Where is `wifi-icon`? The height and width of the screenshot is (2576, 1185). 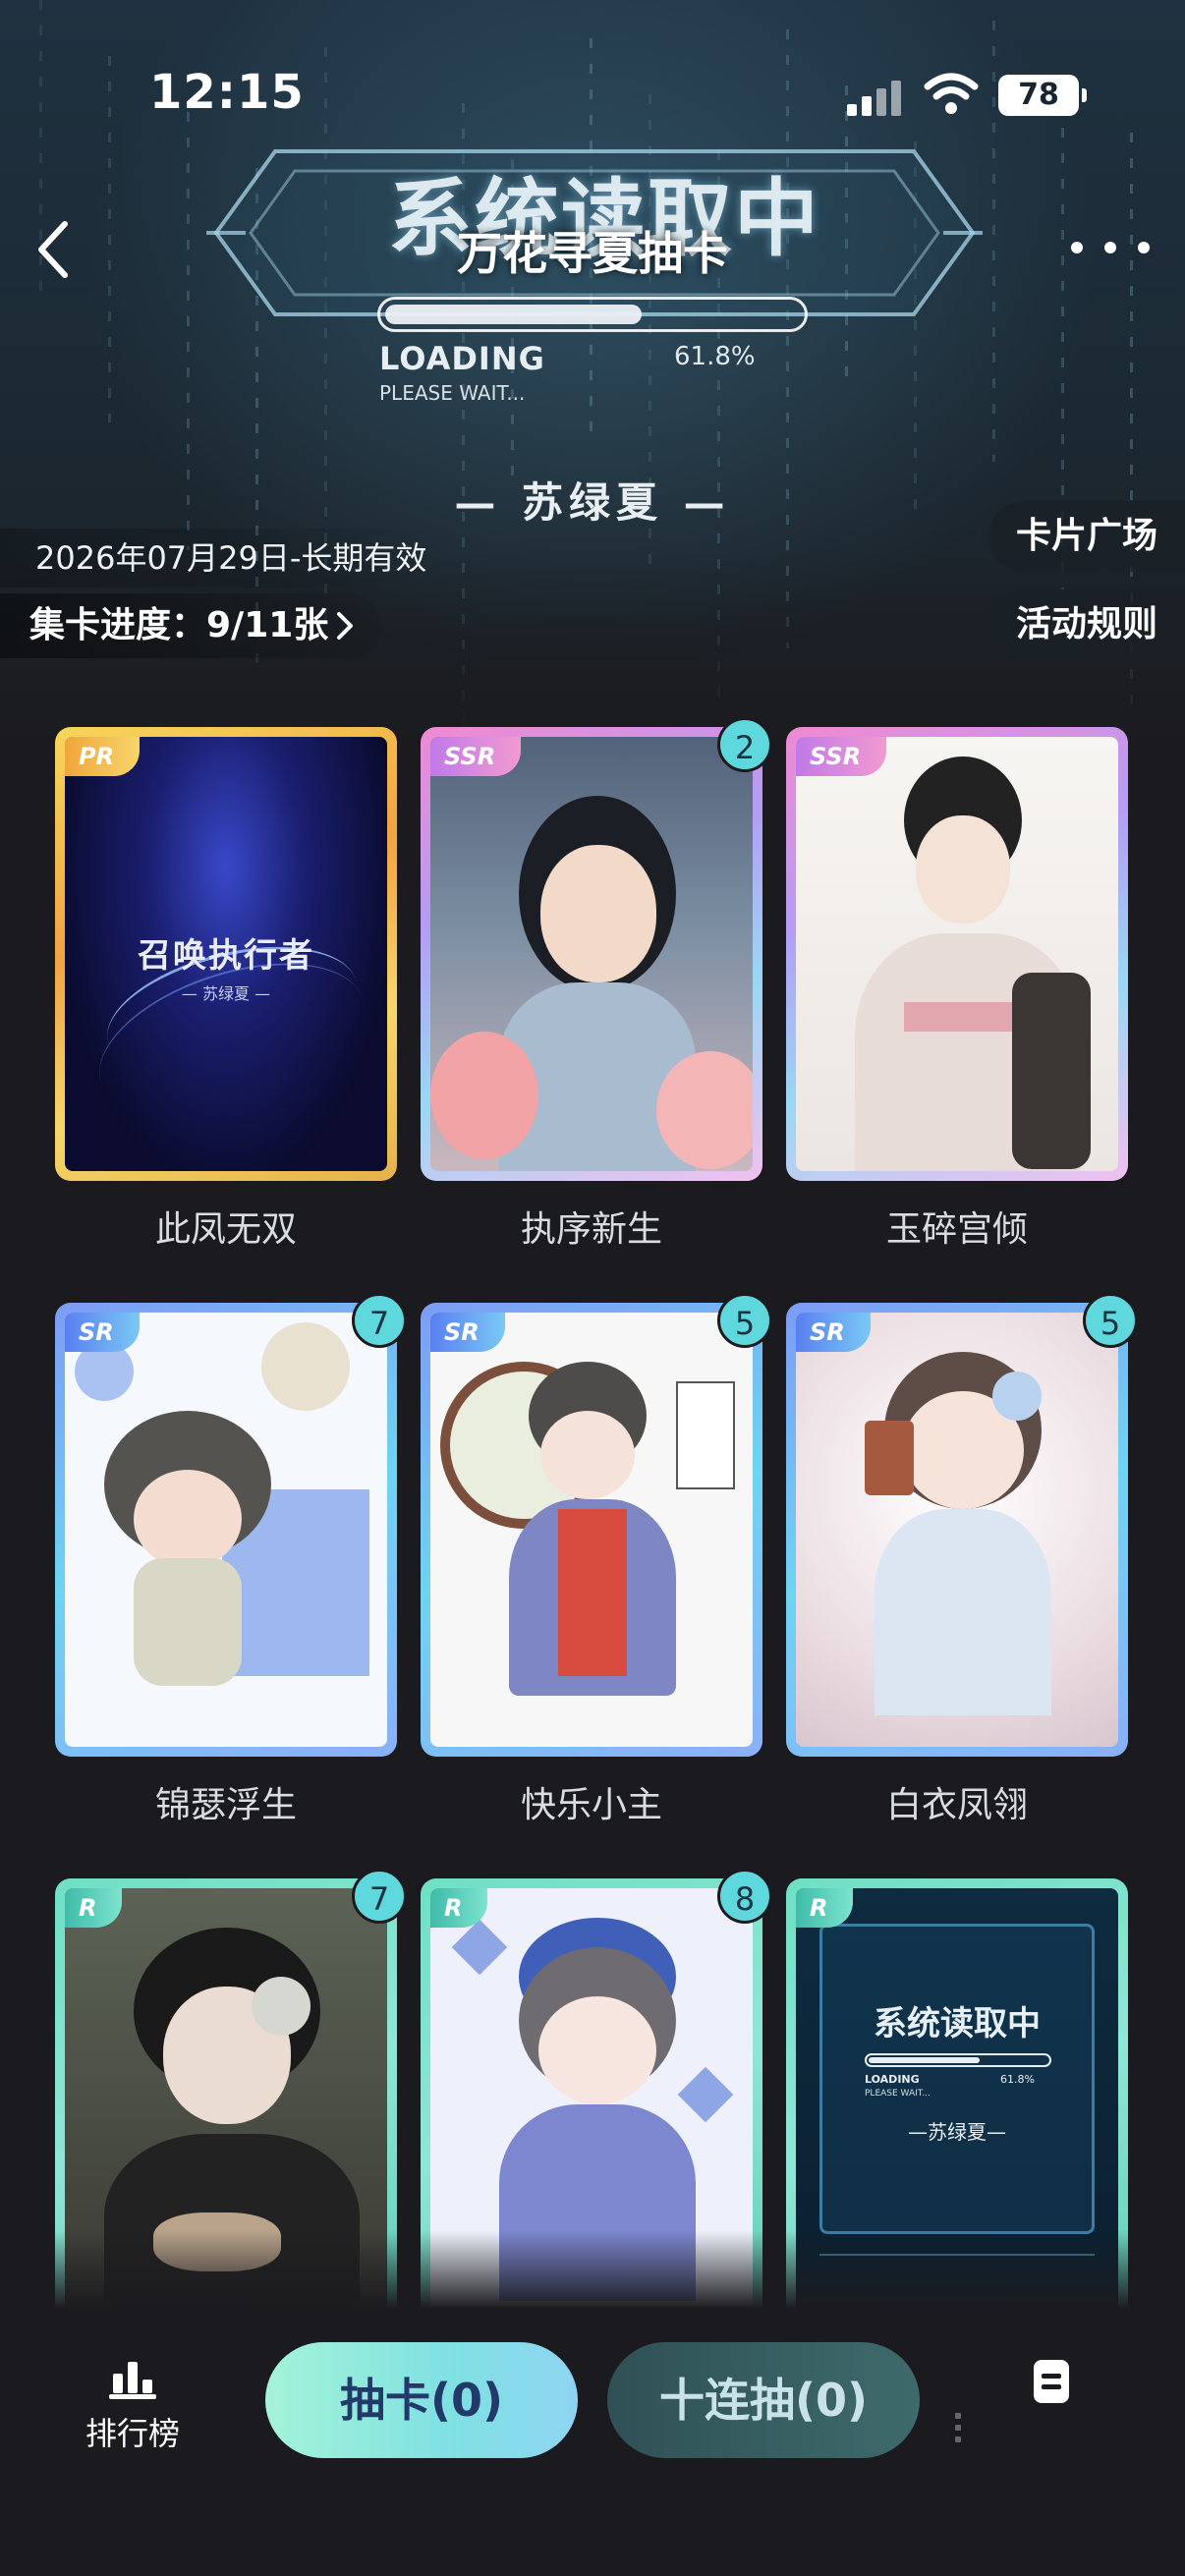 wifi-icon is located at coordinates (952, 94).